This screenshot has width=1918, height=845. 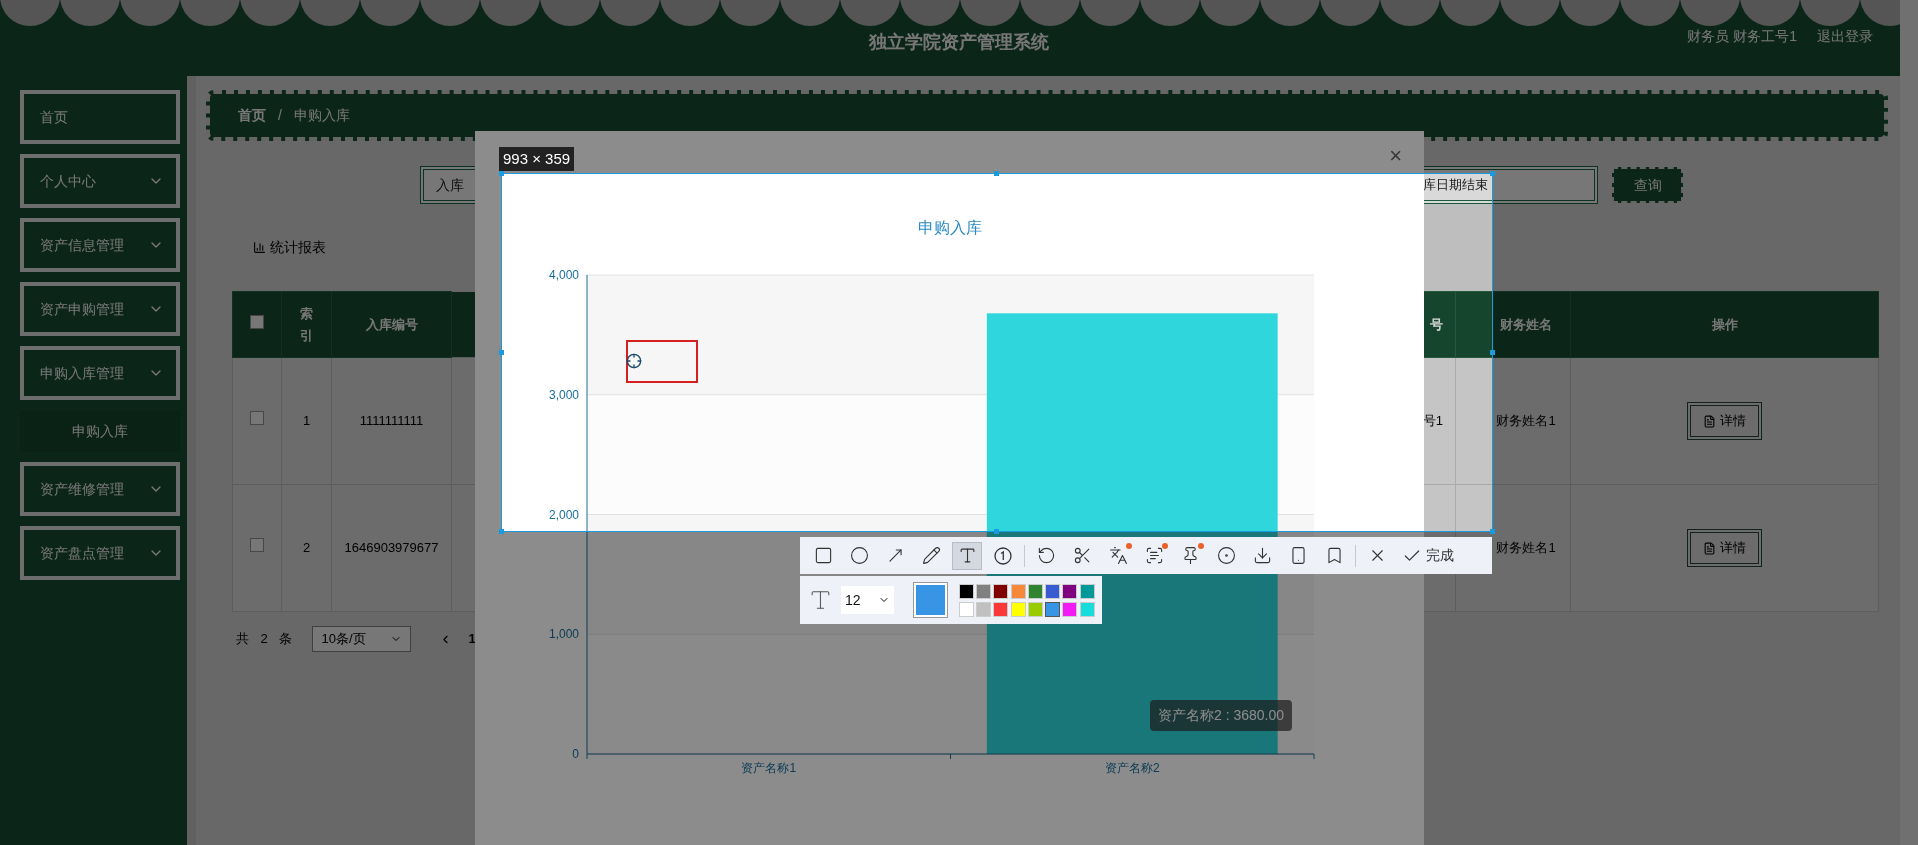 What do you see at coordinates (634, 361) in the screenshot?
I see `crosshair-cursor-icon` at bounding box center [634, 361].